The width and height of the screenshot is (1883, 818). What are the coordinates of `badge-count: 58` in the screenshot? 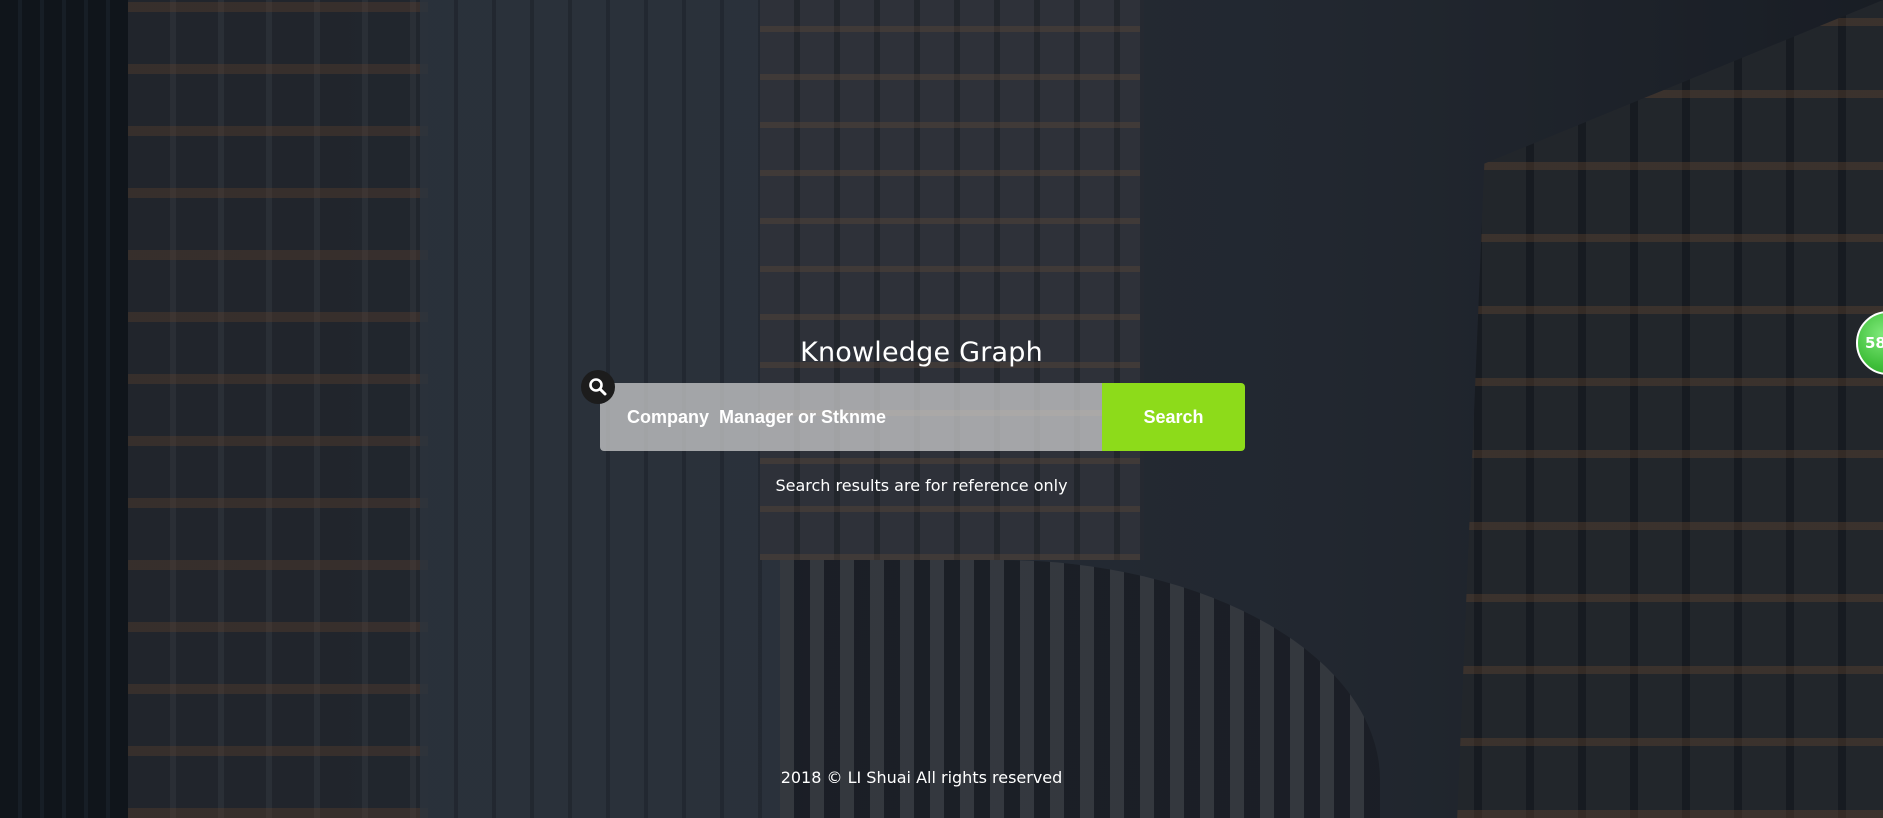 It's located at (1874, 343).